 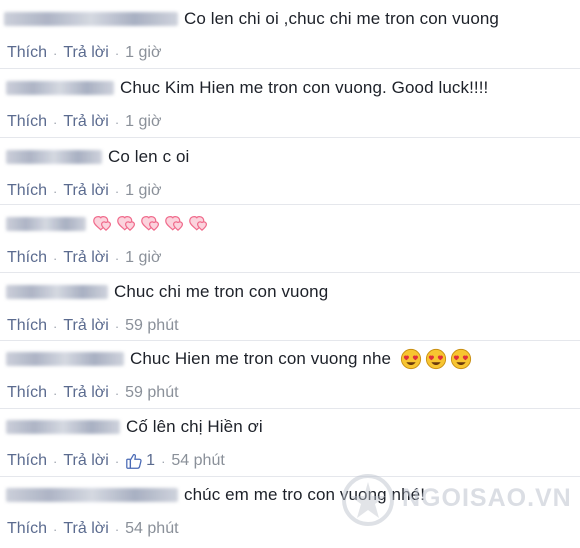 What do you see at coordinates (194, 426) in the screenshot?
I see `comment-text: Cố lên chị Hiền ơi` at bounding box center [194, 426].